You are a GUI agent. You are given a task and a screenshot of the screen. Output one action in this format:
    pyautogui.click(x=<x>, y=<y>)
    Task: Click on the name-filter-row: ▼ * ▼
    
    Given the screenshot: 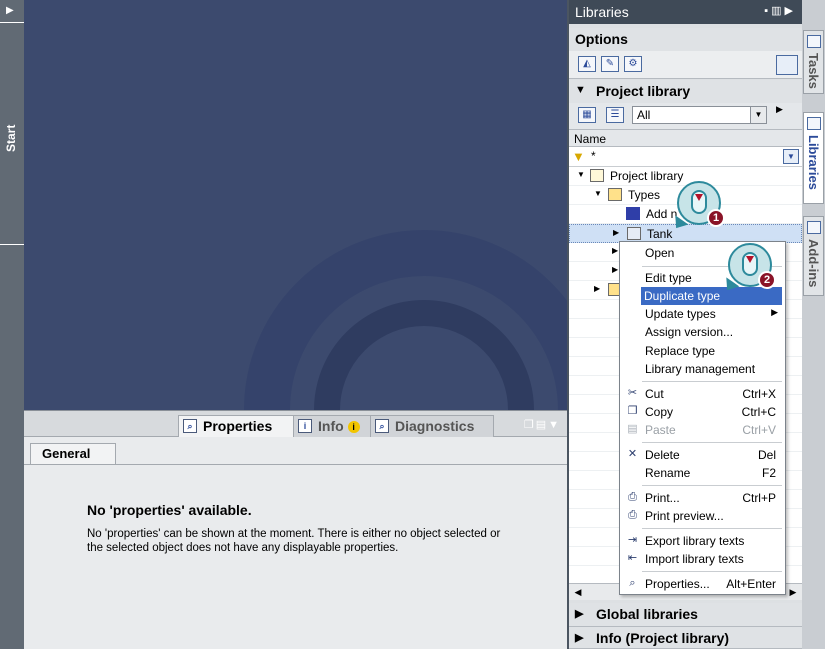 What is the action you would take?
    pyautogui.click(x=685, y=157)
    